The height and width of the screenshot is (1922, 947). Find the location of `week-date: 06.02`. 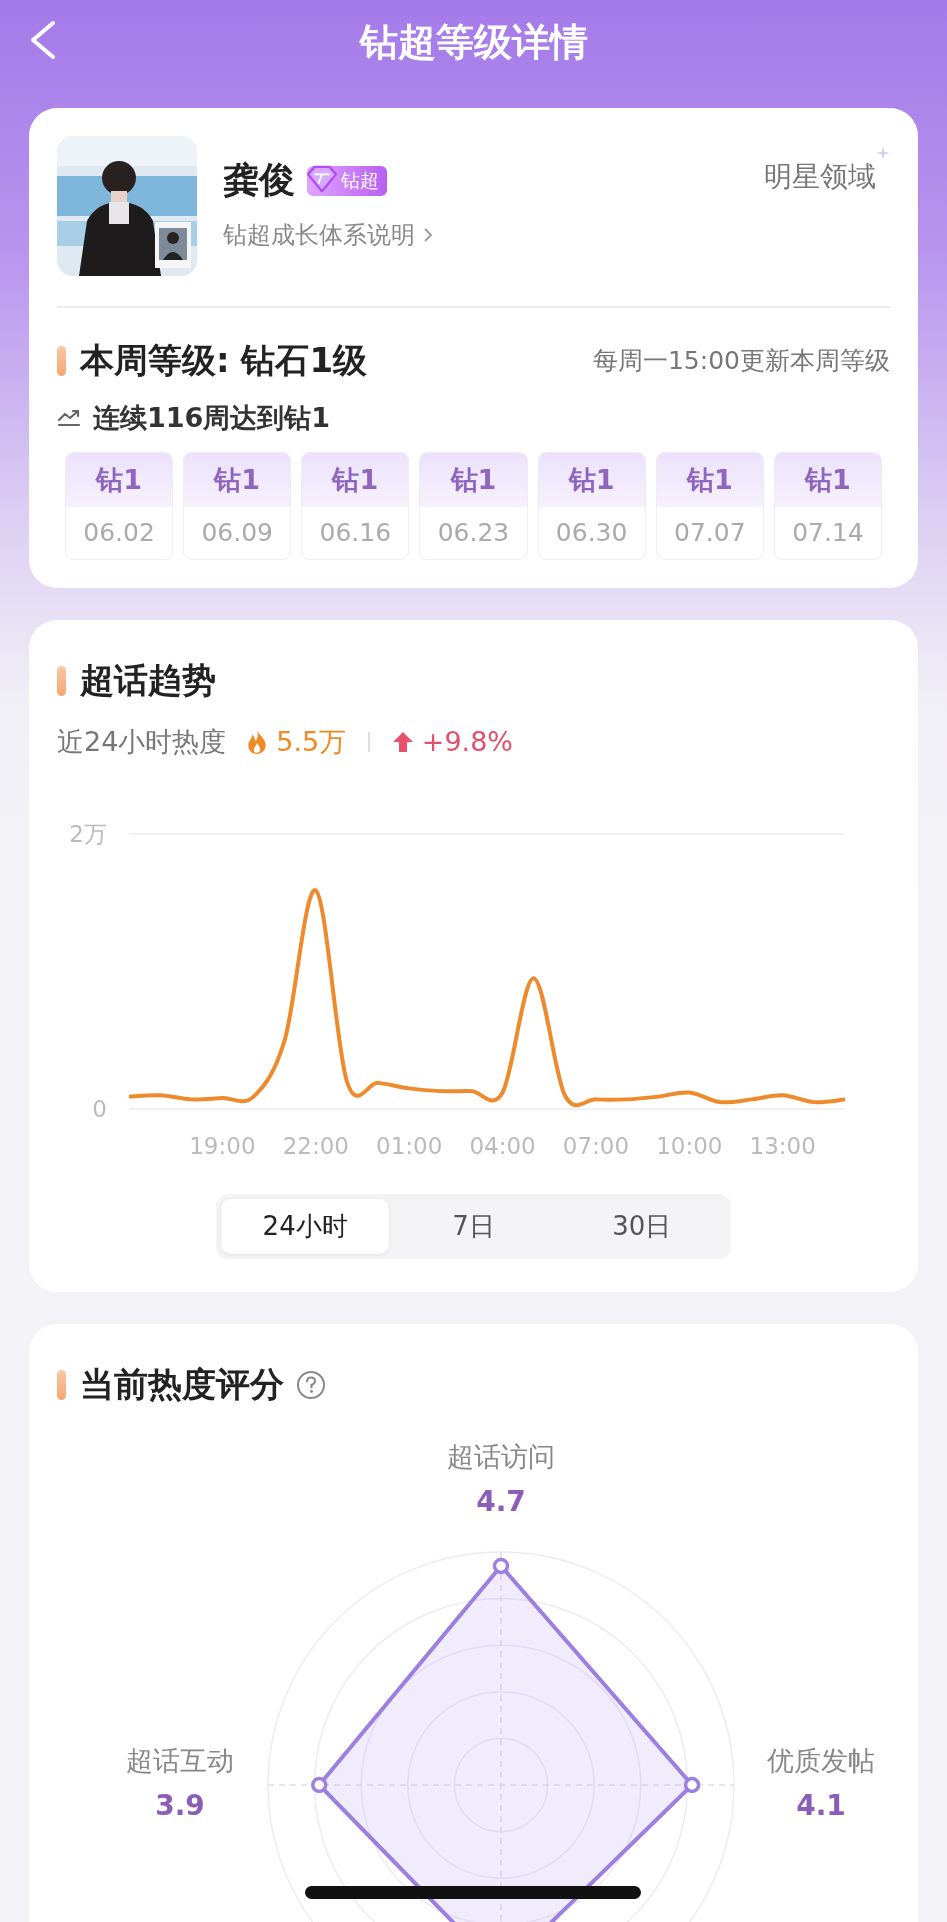

week-date: 06.02 is located at coordinates (119, 533).